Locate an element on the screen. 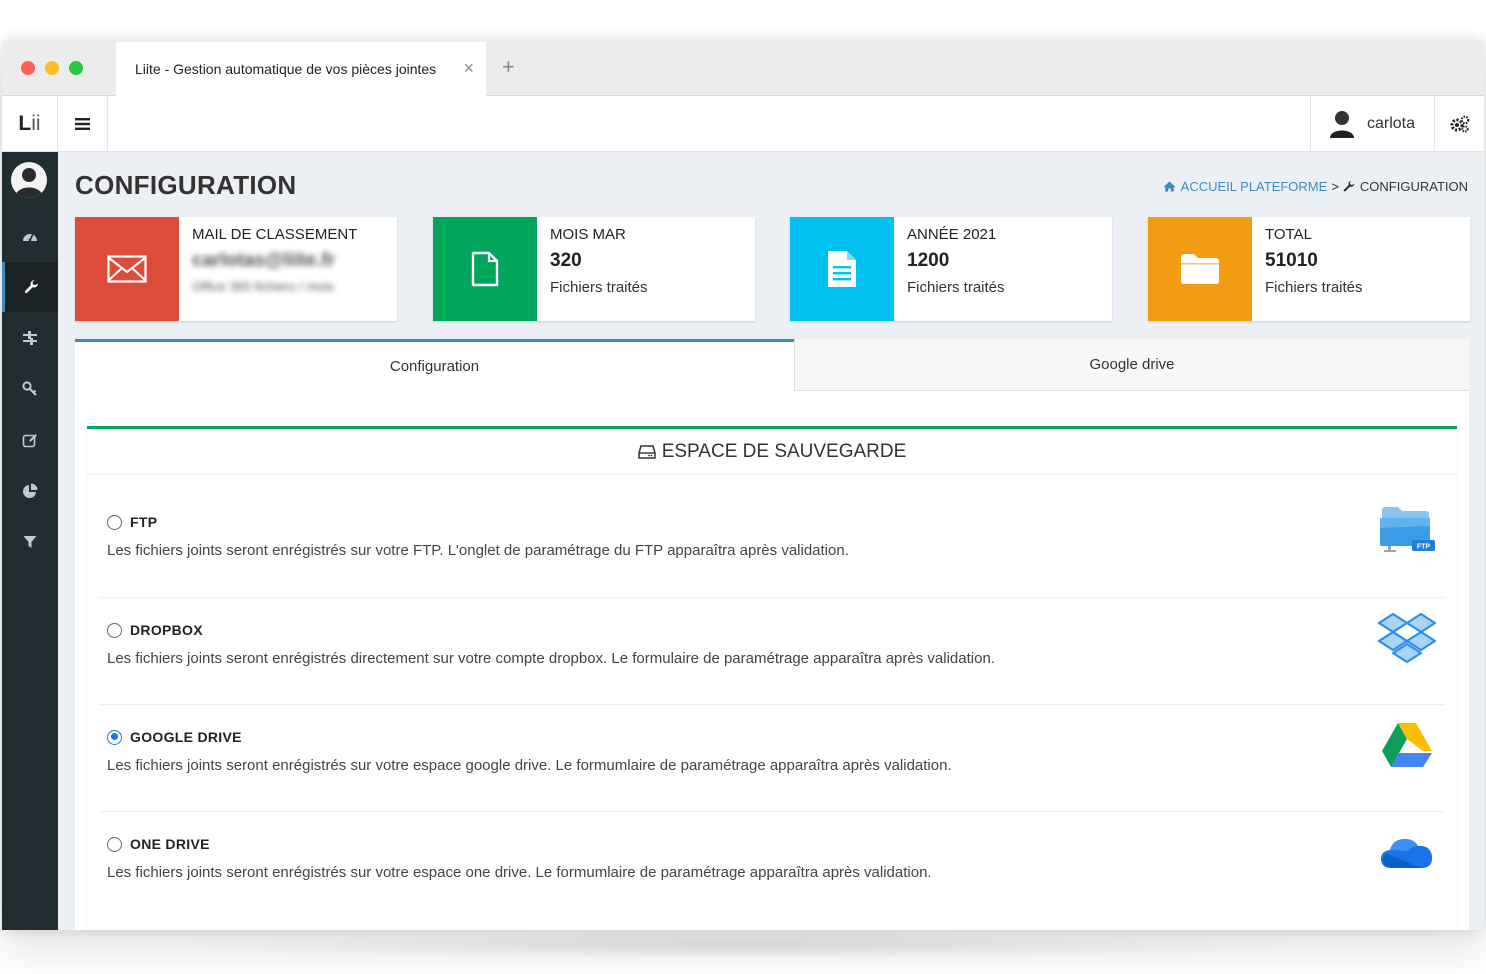  sidebar is located at coordinates (30, 541).